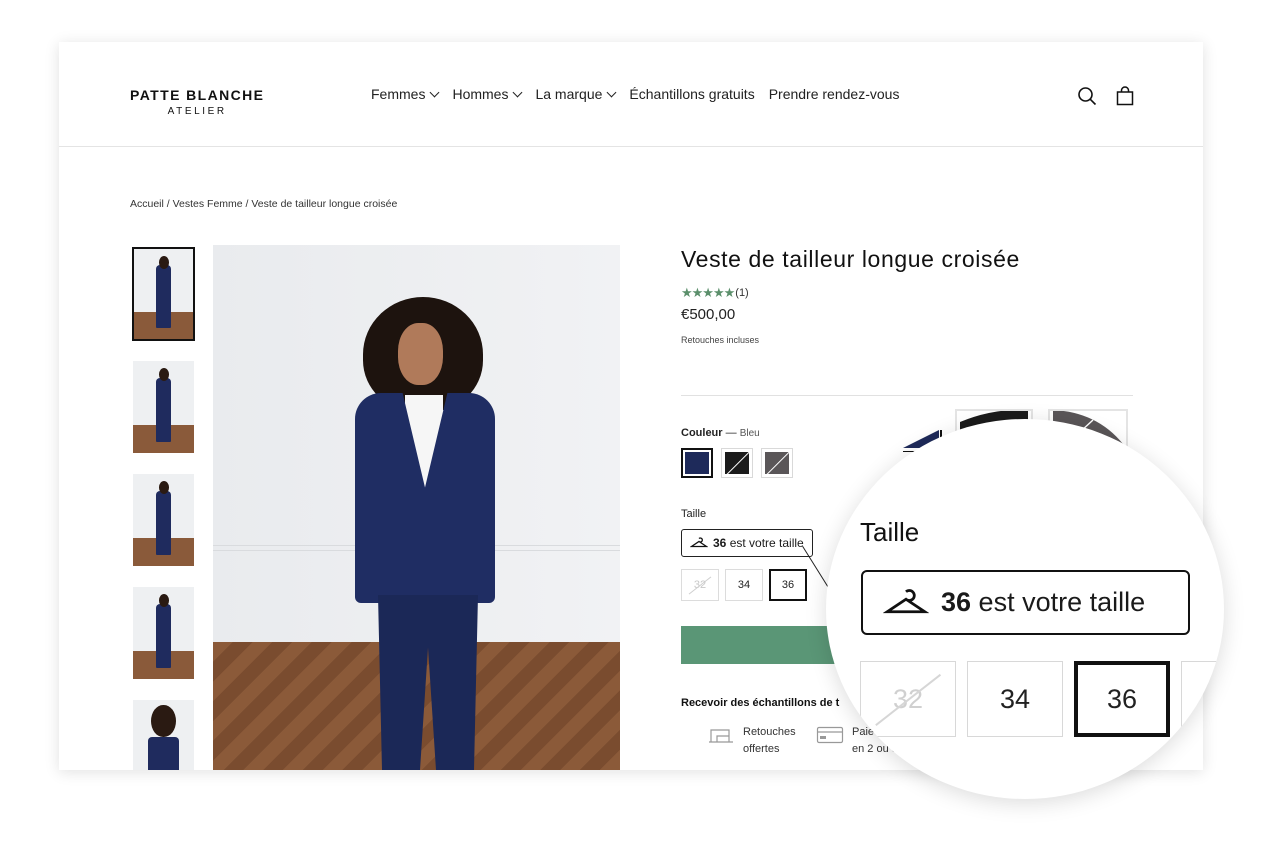  I want to click on size-option-32: 32, so click(700, 585).